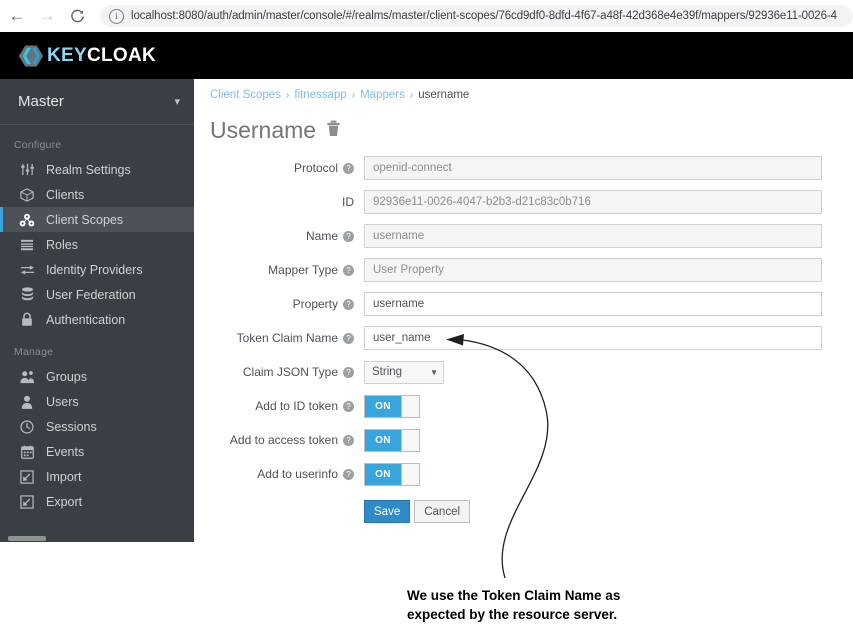 The height and width of the screenshot is (638, 853). Describe the element at coordinates (27, 452) in the screenshot. I see `calendar-icon` at that location.